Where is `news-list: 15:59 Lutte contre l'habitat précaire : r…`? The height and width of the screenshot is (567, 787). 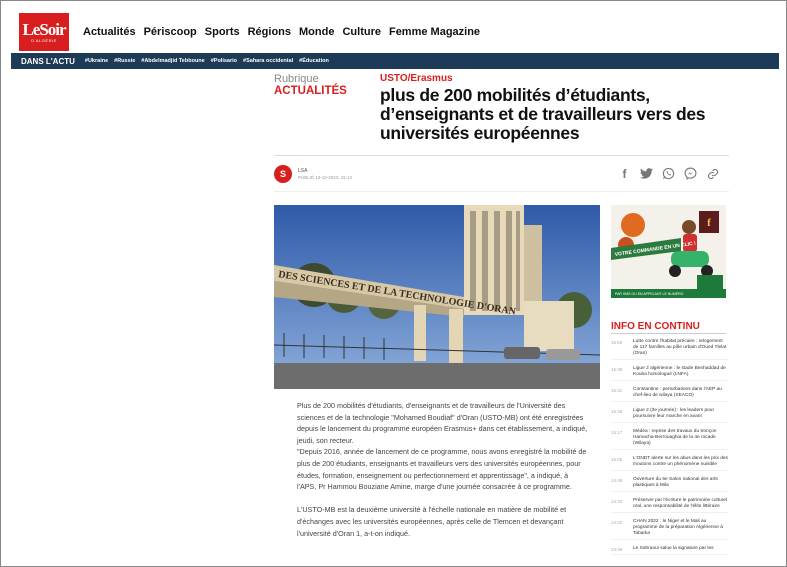
news-list: 15:59 Lutte contre l'habitat précaire : r… is located at coordinates (670, 450).